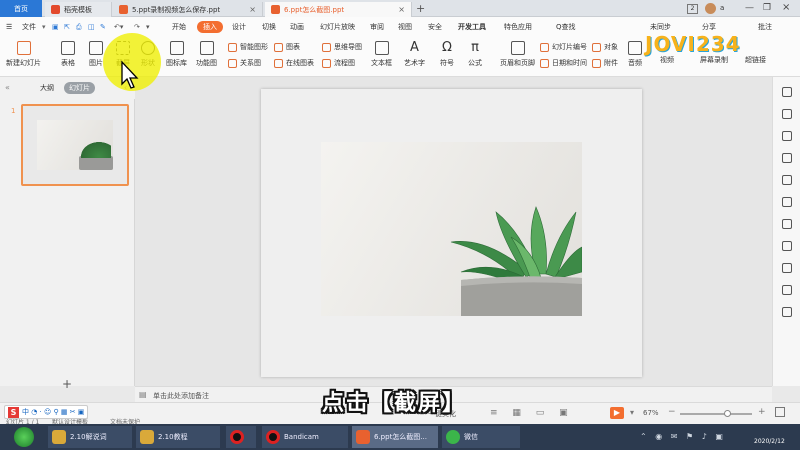  Describe the element at coordinates (672, 412) in the screenshot. I see `zoom-out-button: −` at that location.